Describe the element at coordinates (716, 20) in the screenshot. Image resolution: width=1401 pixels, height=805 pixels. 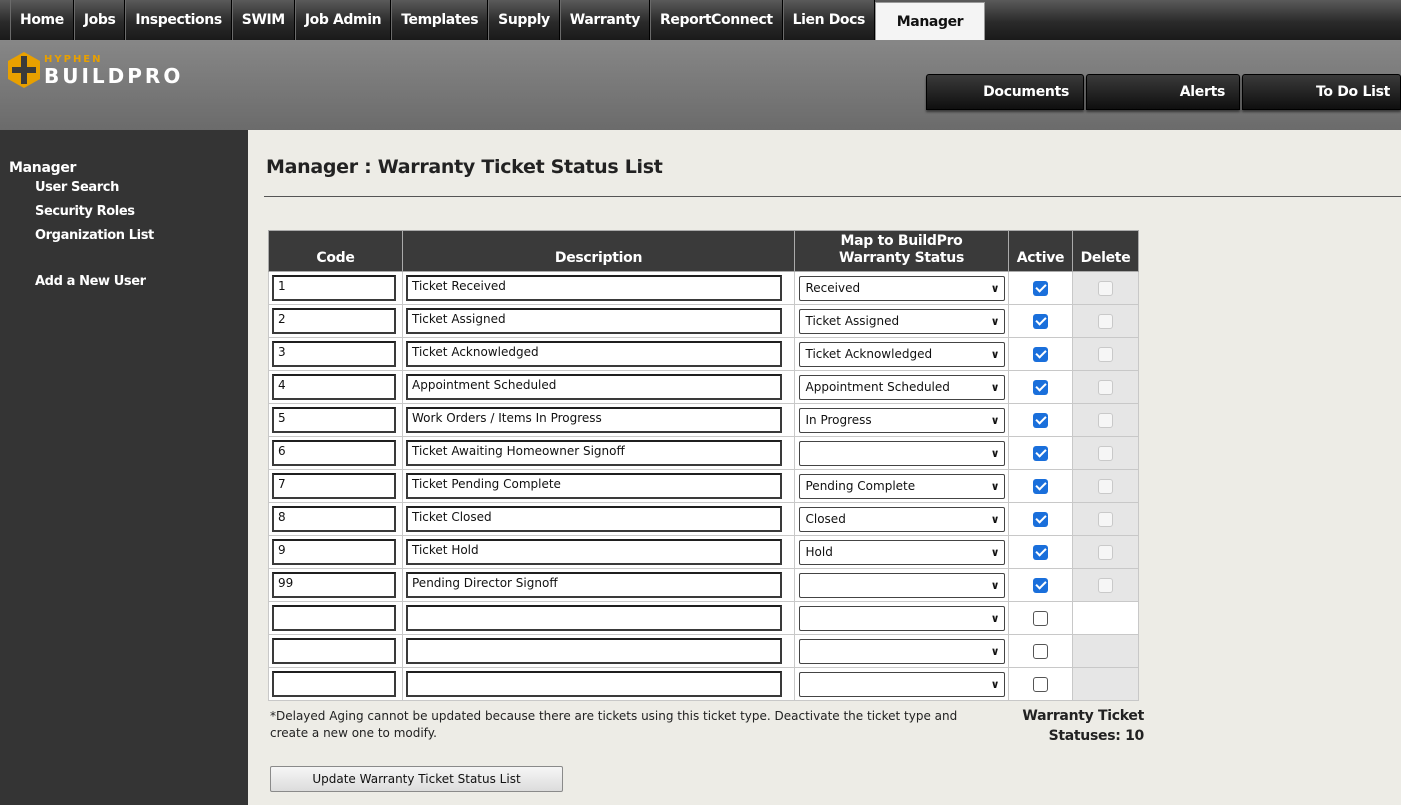
I see `tab-reportconnect: ReportConnect` at that location.